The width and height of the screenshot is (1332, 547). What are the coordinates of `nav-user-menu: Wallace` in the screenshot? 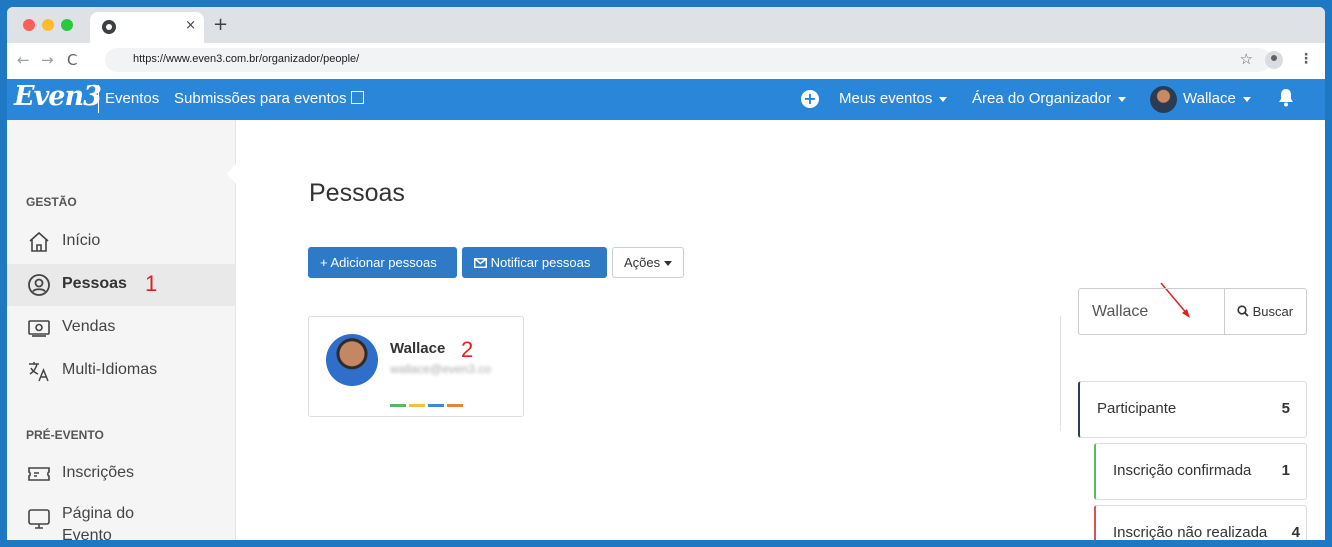 It's located at (1217, 98).